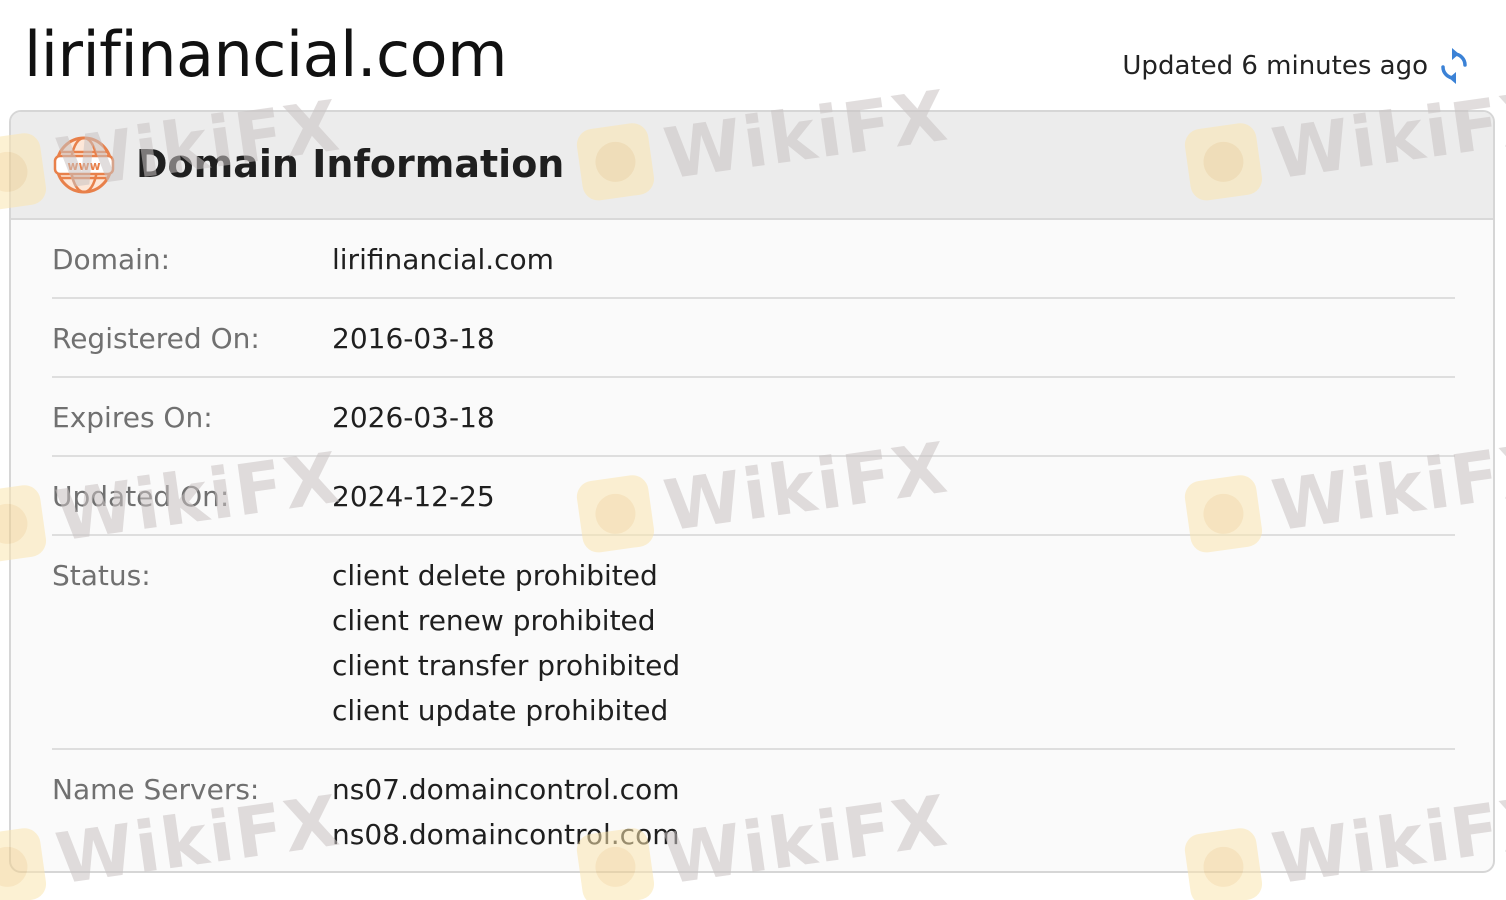 The width and height of the screenshot is (1506, 900). I want to click on value-line: client renew prohibited, so click(494, 620).